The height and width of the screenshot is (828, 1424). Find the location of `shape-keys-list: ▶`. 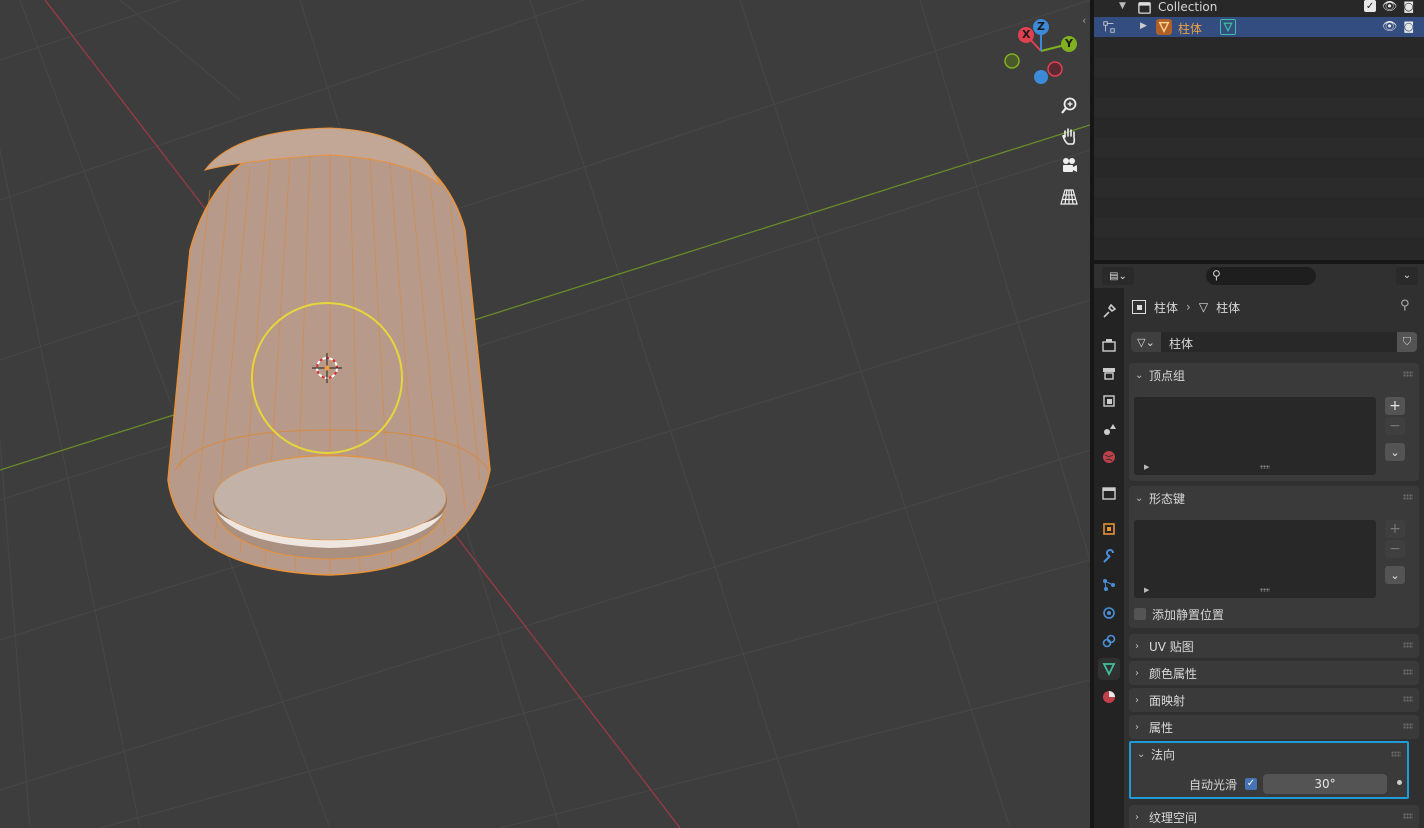

shape-keys-list: ▶ is located at coordinates (1255, 559).